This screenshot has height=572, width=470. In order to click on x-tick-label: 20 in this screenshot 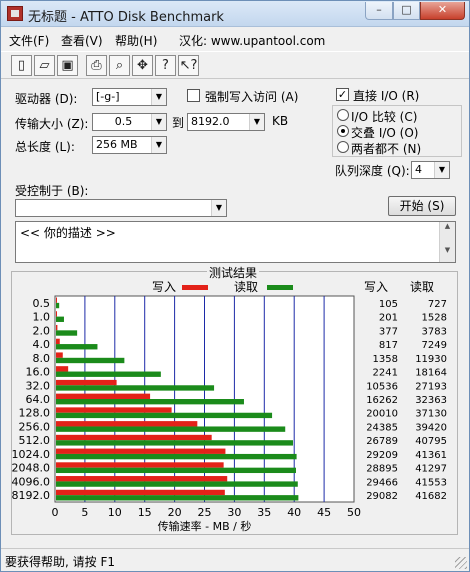, I will do `click(175, 512)`.